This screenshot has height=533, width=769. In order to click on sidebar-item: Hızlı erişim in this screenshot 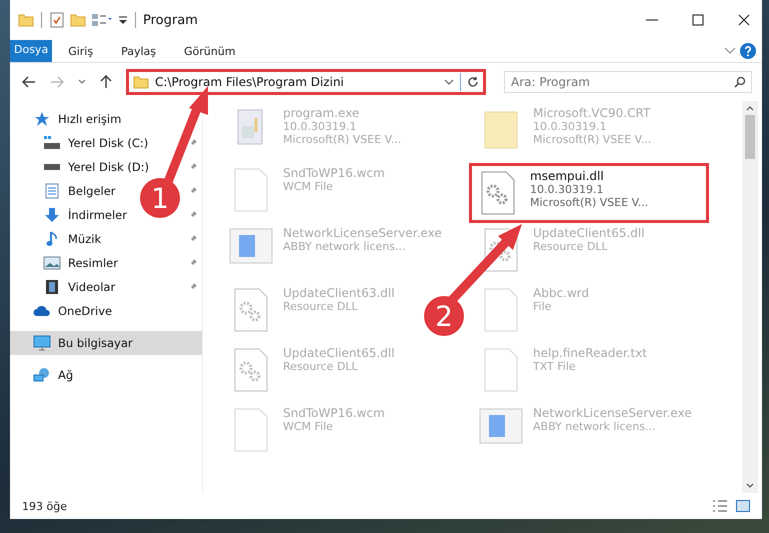, I will do `click(106, 119)`.